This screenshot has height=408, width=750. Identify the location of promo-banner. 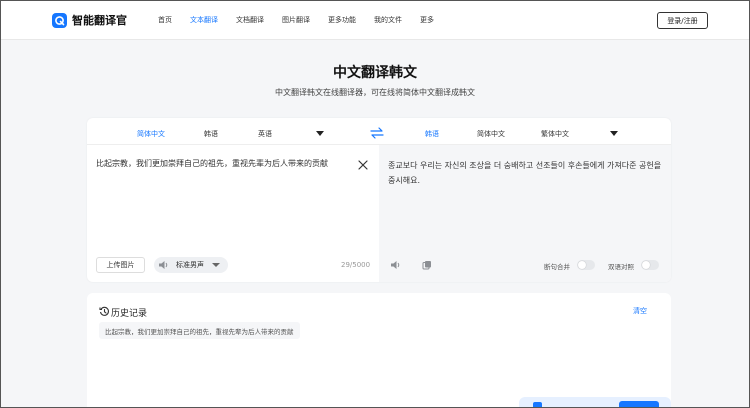
(595, 402).